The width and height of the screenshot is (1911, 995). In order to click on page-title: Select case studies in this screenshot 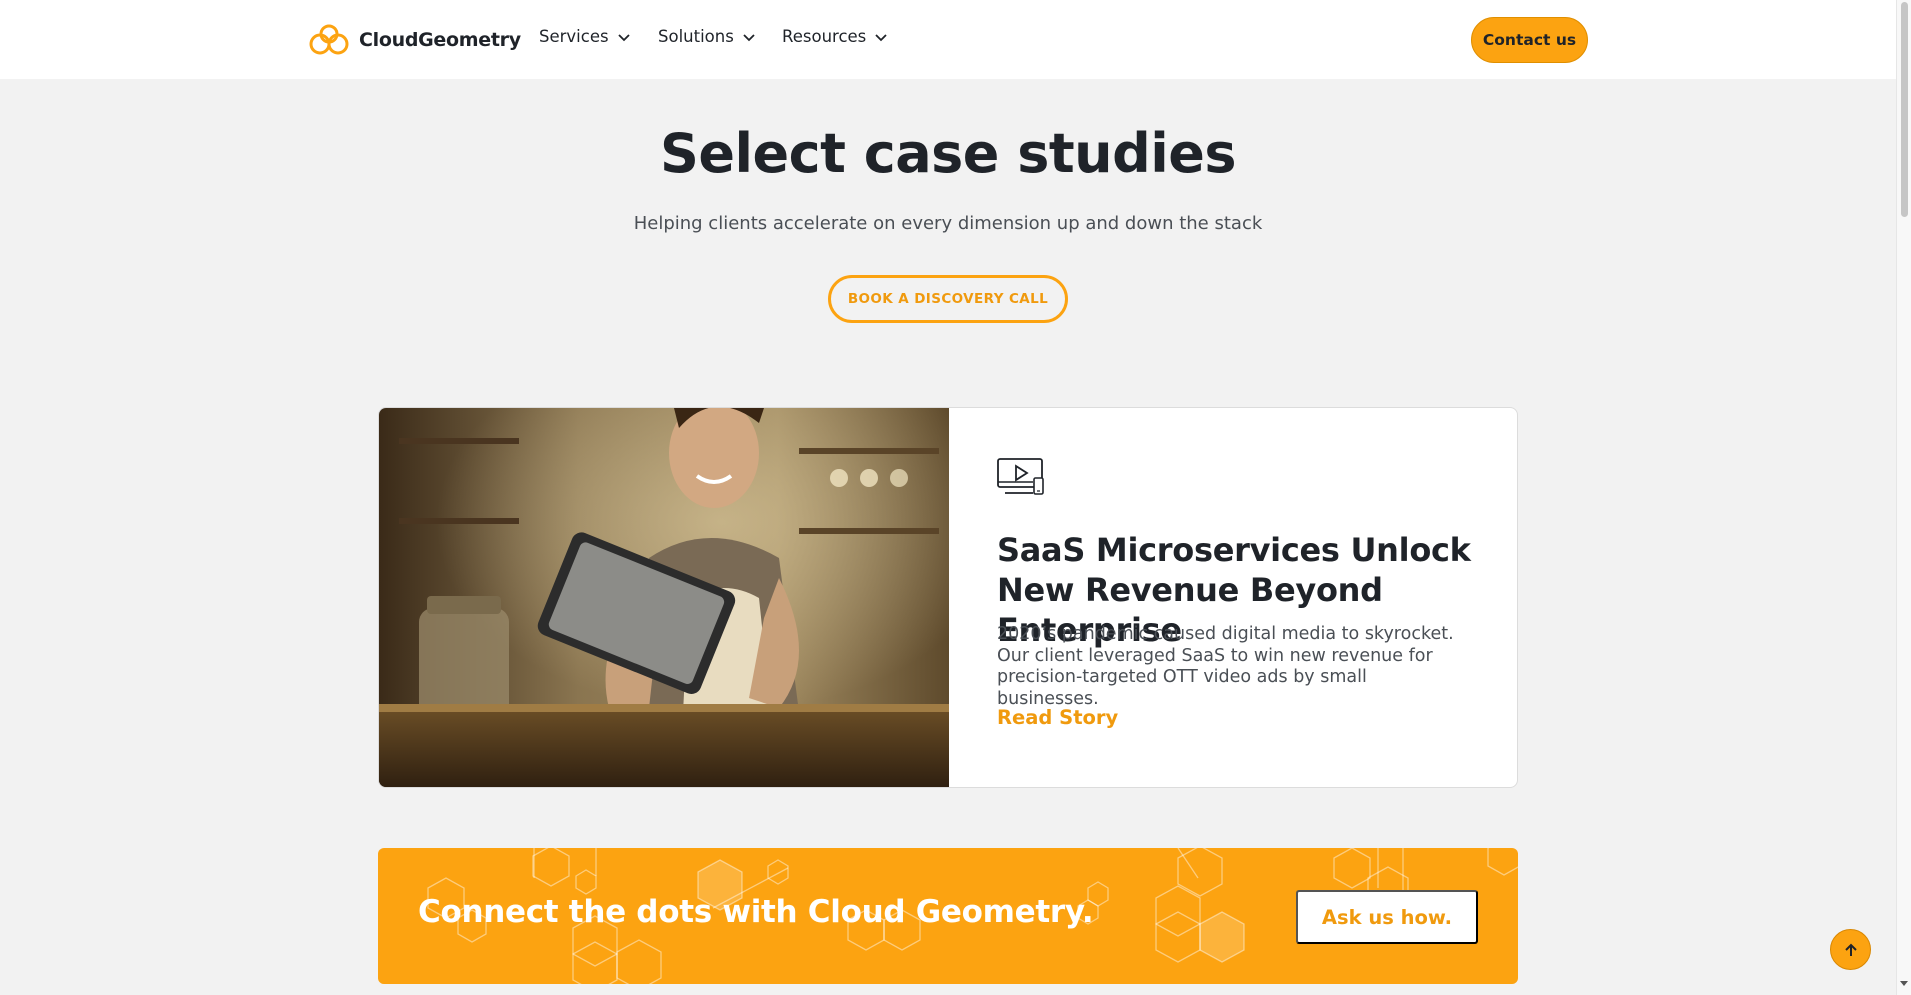, I will do `click(948, 153)`.